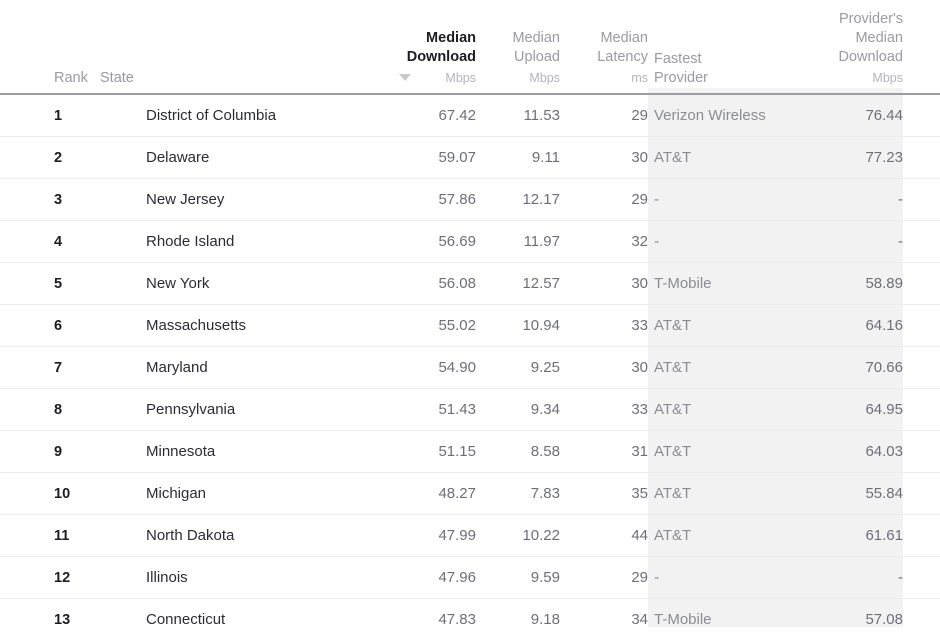  What do you see at coordinates (245, 536) in the screenshot?
I see `cell-state: North Dakota` at bounding box center [245, 536].